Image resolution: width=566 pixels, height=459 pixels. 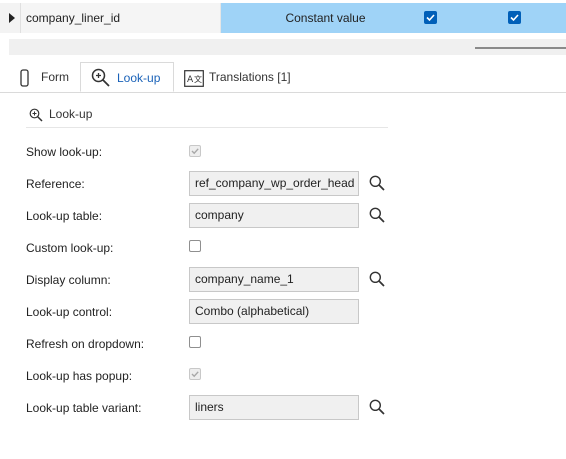 What do you see at coordinates (55, 184) in the screenshot?
I see `reference-label: Reference:` at bounding box center [55, 184].